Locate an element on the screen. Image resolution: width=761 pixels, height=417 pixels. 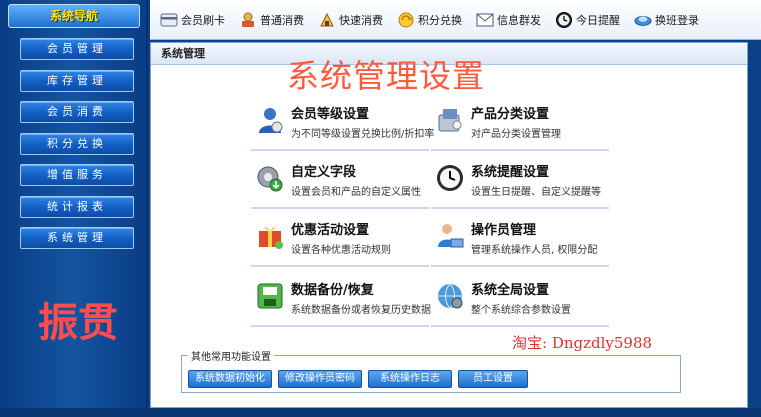
init-data-button: 系统数据初始化 is located at coordinates (230, 379).